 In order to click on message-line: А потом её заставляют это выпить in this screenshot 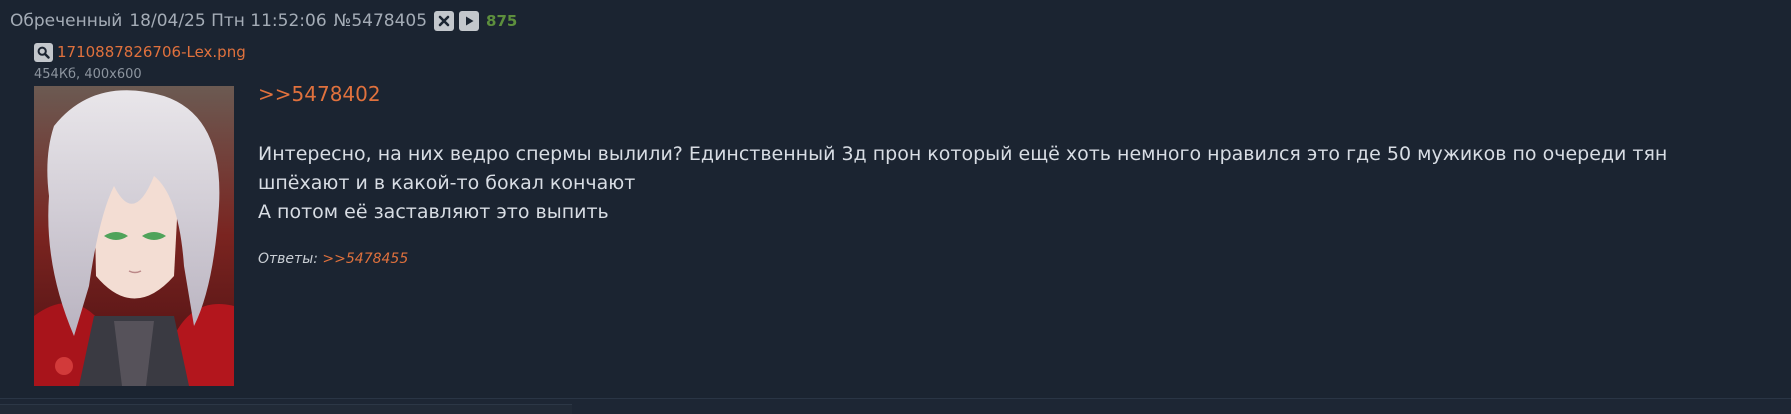, I will do `click(433, 212)`.